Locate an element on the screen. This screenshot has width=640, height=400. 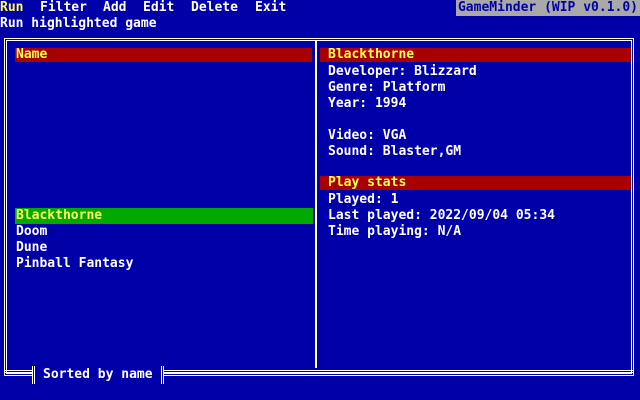
detail-video: Video: VGA is located at coordinates (367, 135).